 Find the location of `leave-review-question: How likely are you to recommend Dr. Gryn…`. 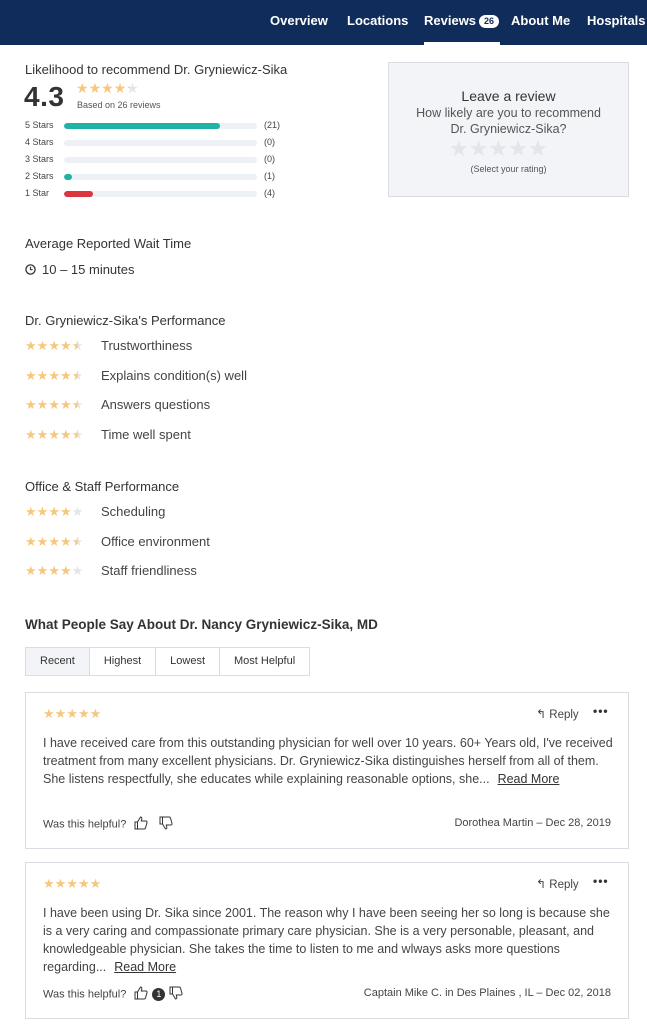

leave-review-question: How likely are you to recommend Dr. Gryn… is located at coordinates (508, 121).